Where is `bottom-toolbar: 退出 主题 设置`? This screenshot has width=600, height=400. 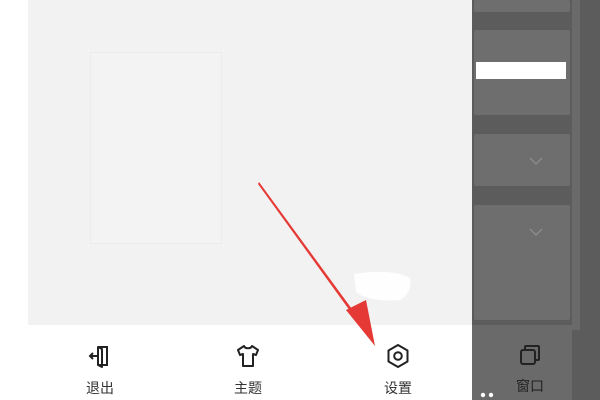 bottom-toolbar: 退出 主题 设置 is located at coordinates (250, 362).